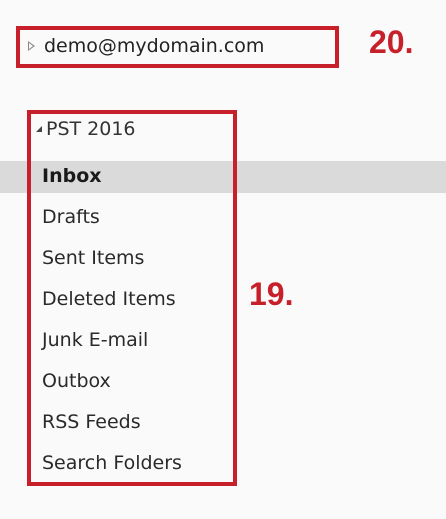 Image resolution: width=446 pixels, height=519 pixels. I want to click on annotation-label-20: 20., so click(391, 42).